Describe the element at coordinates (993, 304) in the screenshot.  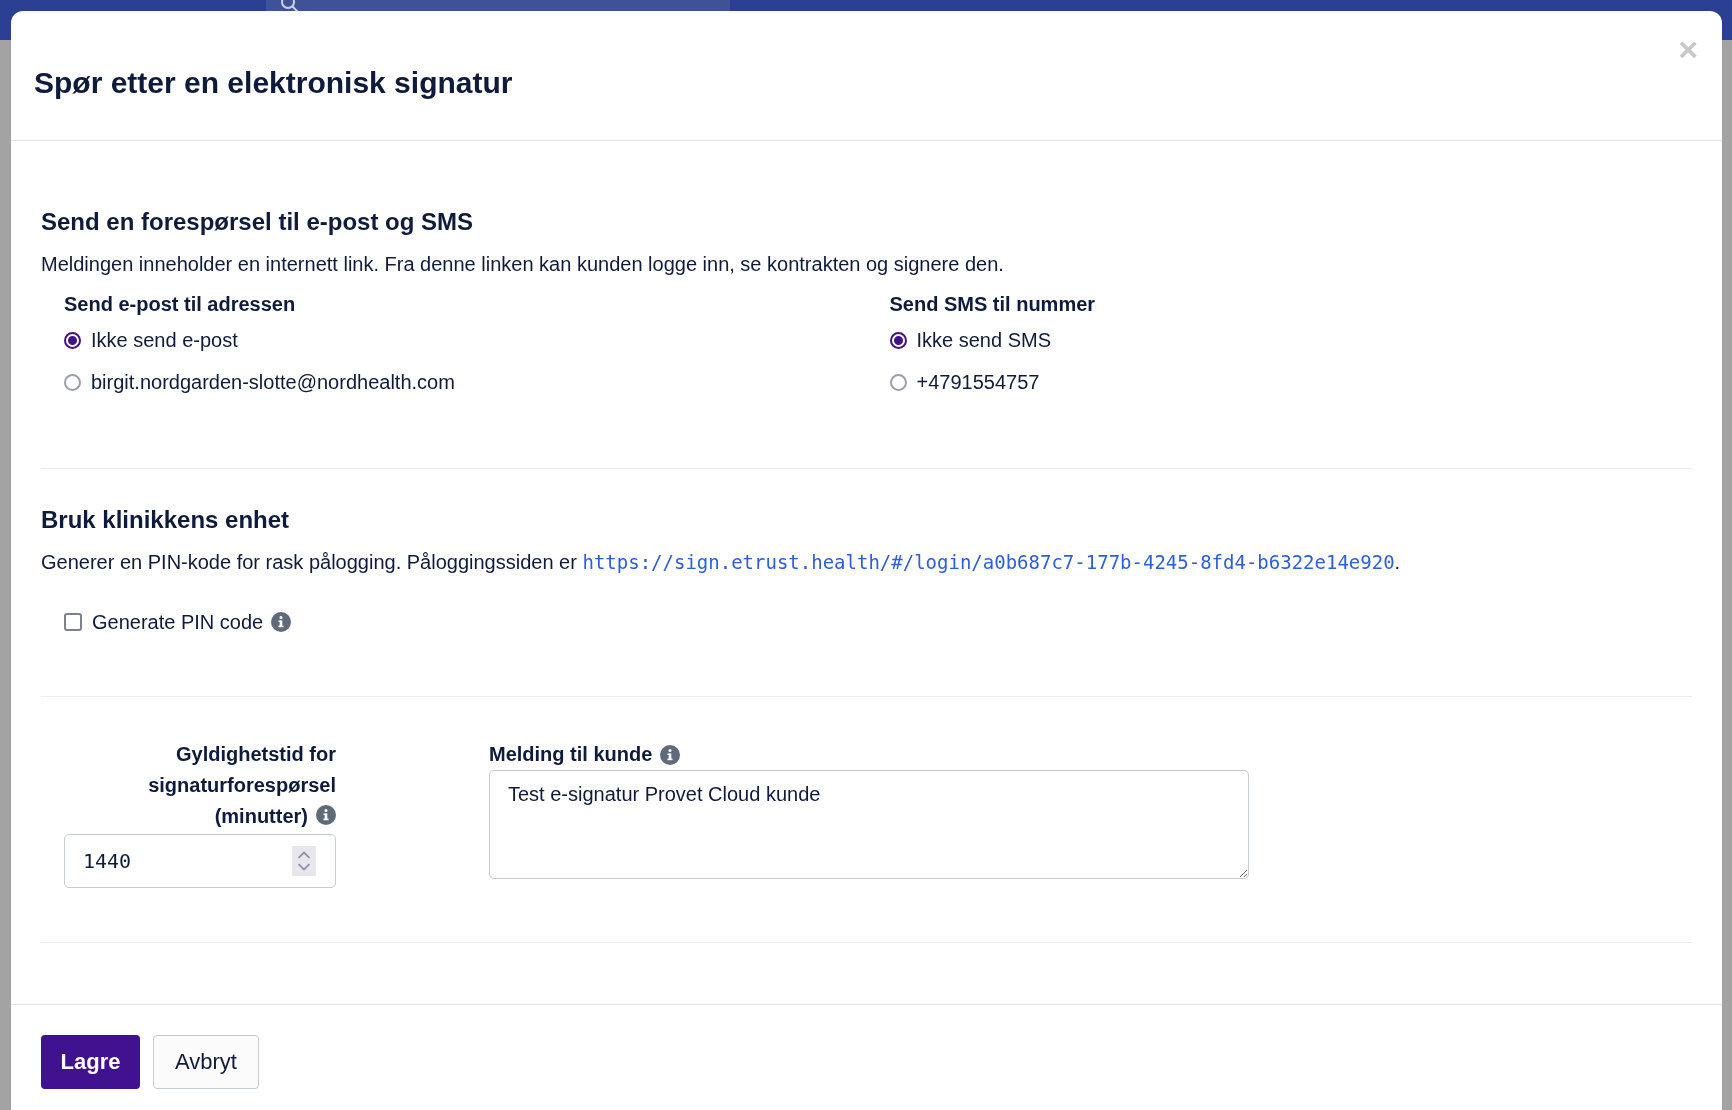
I see `group-label: Send SMS til nummer` at that location.